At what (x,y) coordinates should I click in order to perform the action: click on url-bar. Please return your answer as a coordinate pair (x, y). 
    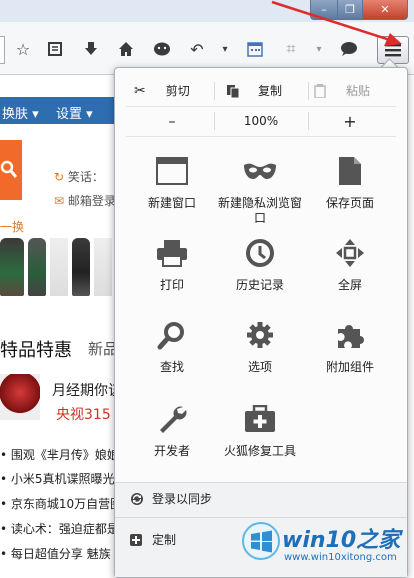
    Looking at the image, I should click on (2, 50).